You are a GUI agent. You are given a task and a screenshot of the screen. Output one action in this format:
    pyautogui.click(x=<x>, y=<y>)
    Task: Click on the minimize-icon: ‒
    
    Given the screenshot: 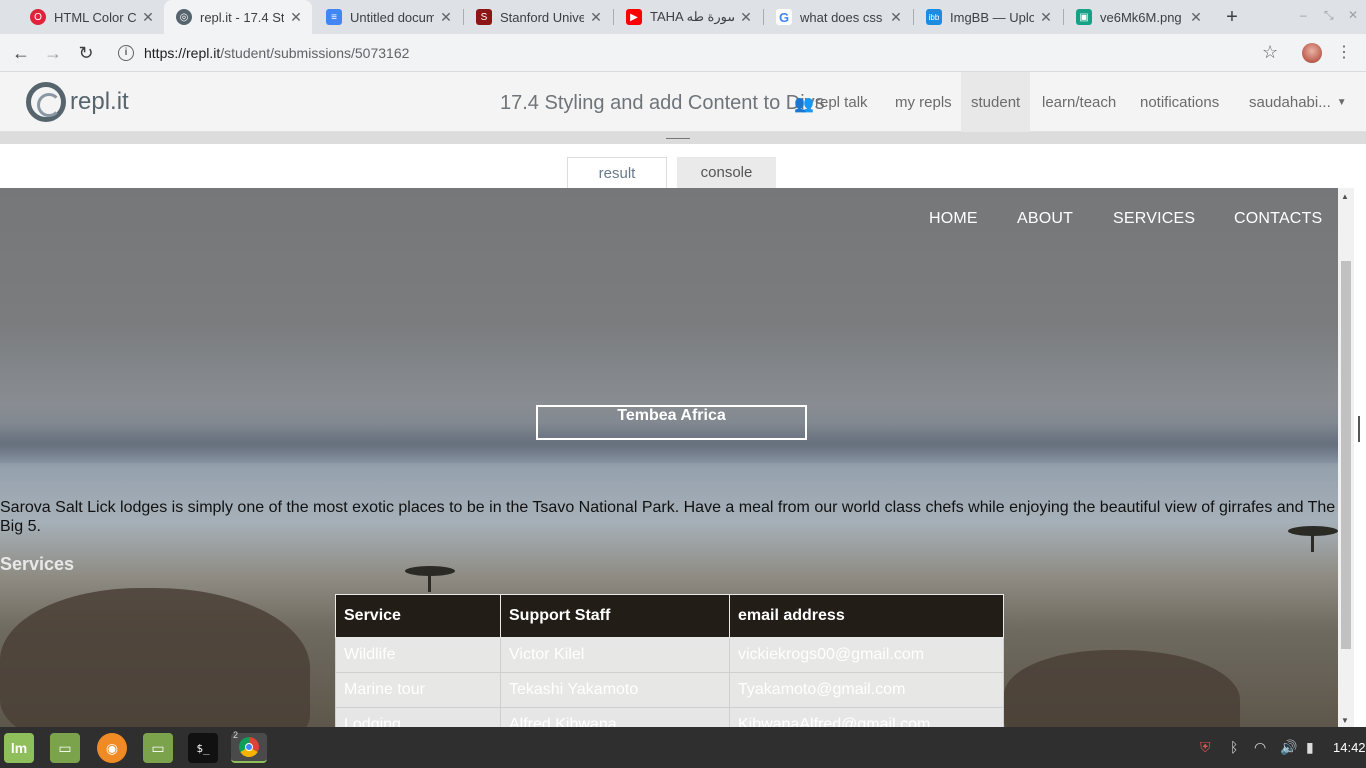 What is the action you would take?
    pyautogui.click(x=1303, y=15)
    